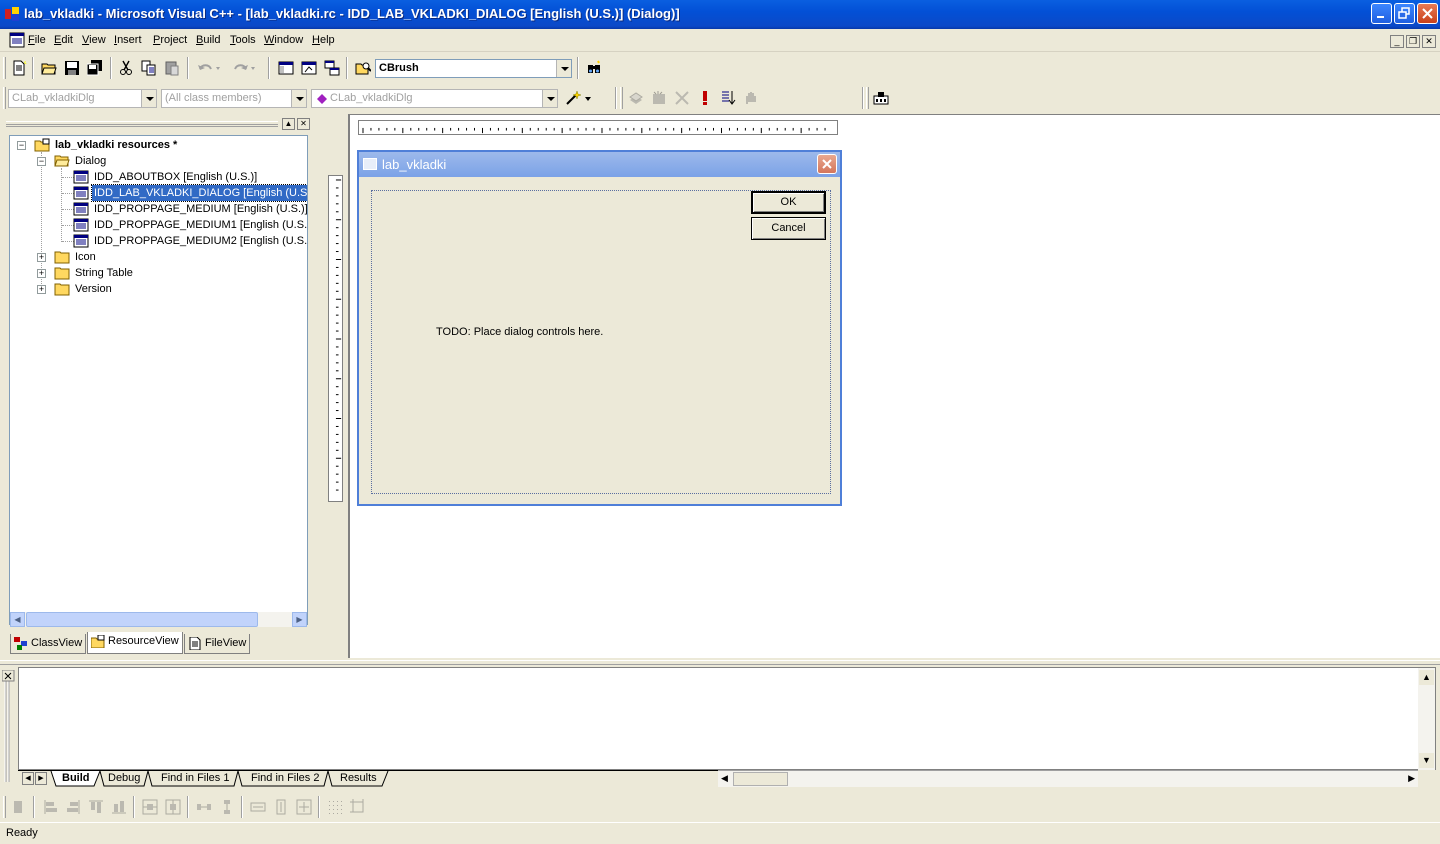  I want to click on space-across-button, so click(204, 807).